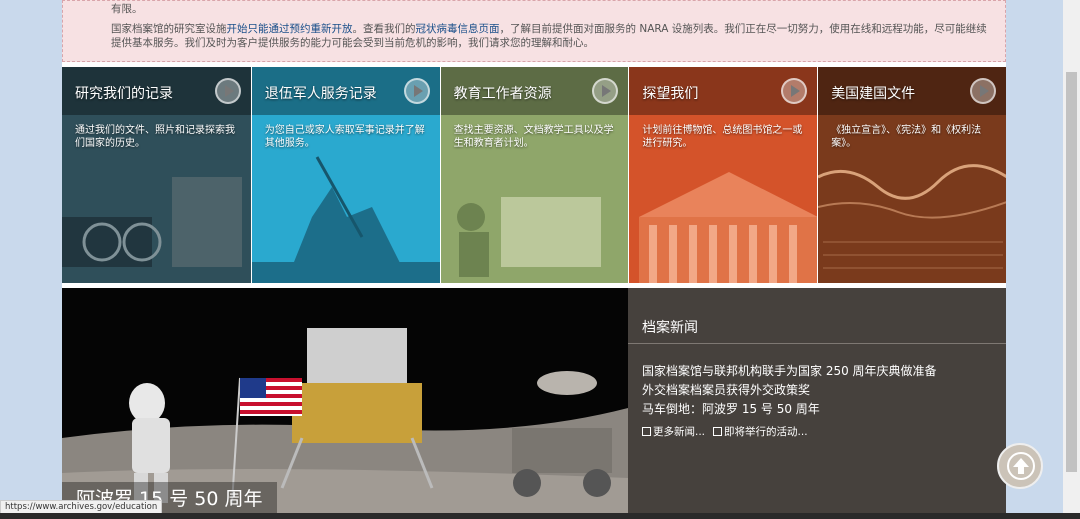 Image resolution: width=1080 pixels, height=519 pixels. Describe the element at coordinates (458, 29) in the screenshot. I see `coronavirus-info-link: 冠状病毒信息页面` at that location.